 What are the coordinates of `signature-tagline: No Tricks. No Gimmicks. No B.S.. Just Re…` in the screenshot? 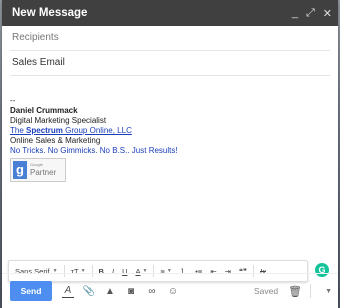 It's located at (94, 150).